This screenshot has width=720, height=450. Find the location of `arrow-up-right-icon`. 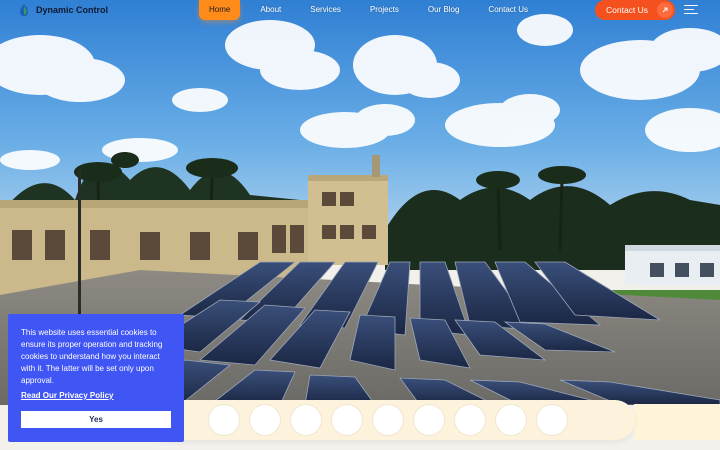

arrow-up-right-icon is located at coordinates (665, 10).